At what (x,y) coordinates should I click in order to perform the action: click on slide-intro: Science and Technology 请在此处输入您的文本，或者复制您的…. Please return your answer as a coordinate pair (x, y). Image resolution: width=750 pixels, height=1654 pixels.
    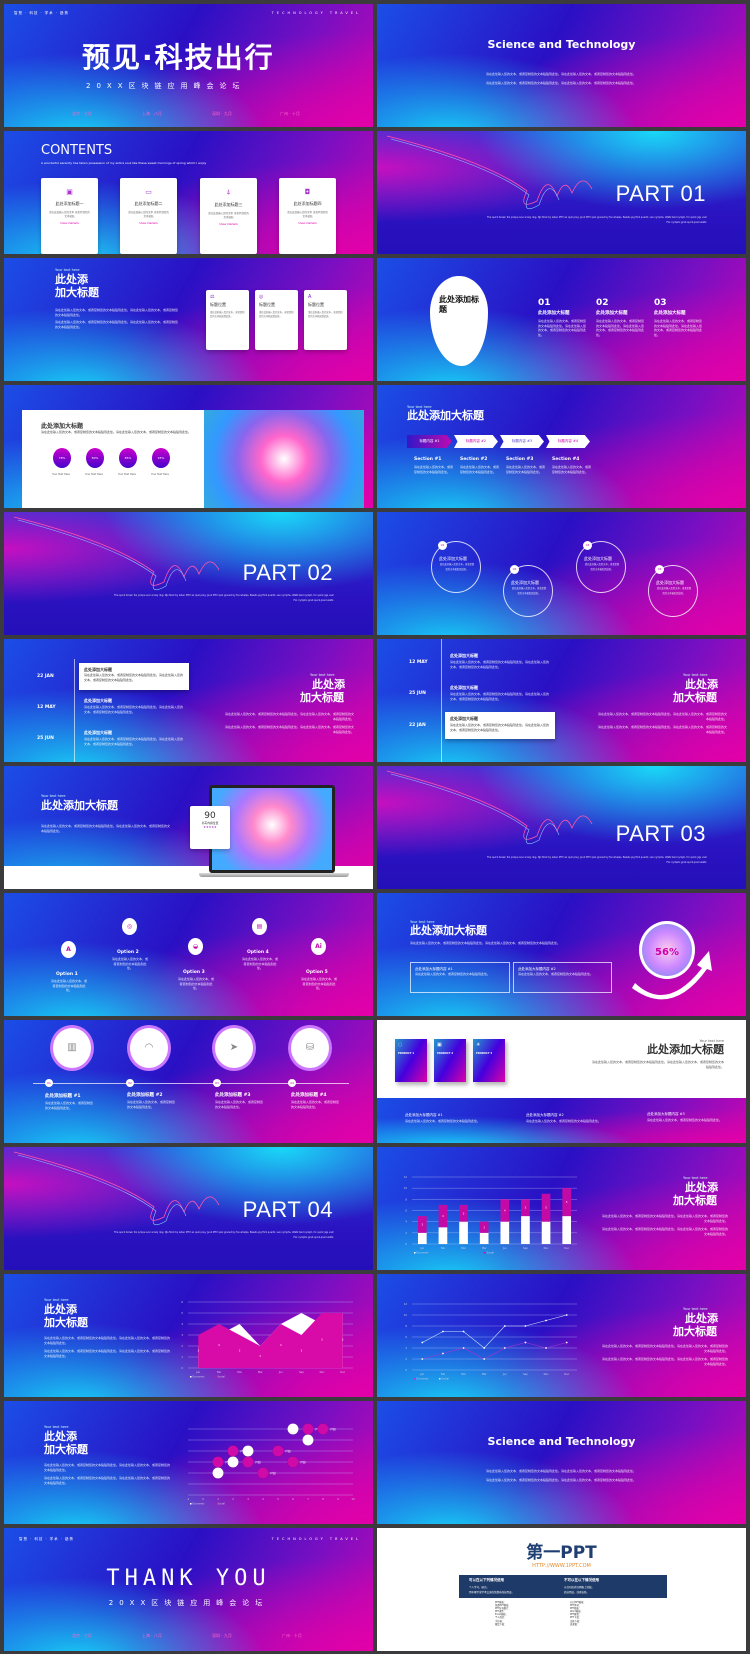
    Looking at the image, I should click on (561, 65).